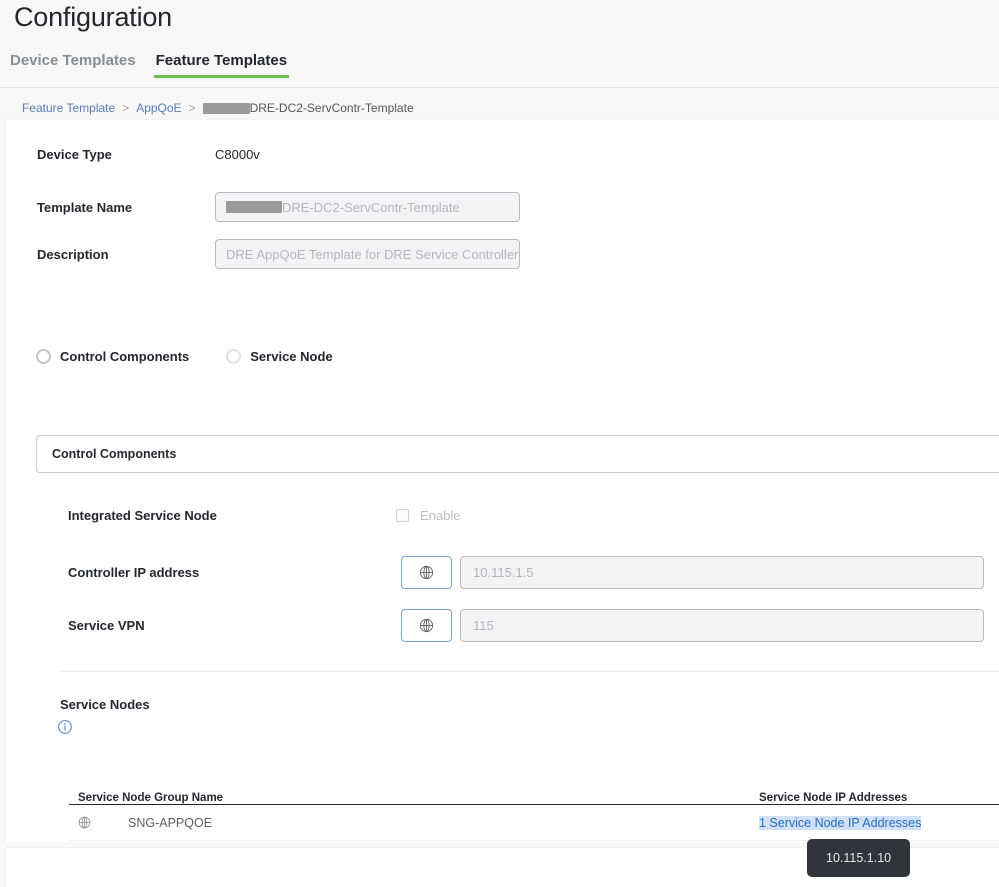 The image size is (999, 887). I want to click on tab-device-templates: Device Templates, so click(73, 64).